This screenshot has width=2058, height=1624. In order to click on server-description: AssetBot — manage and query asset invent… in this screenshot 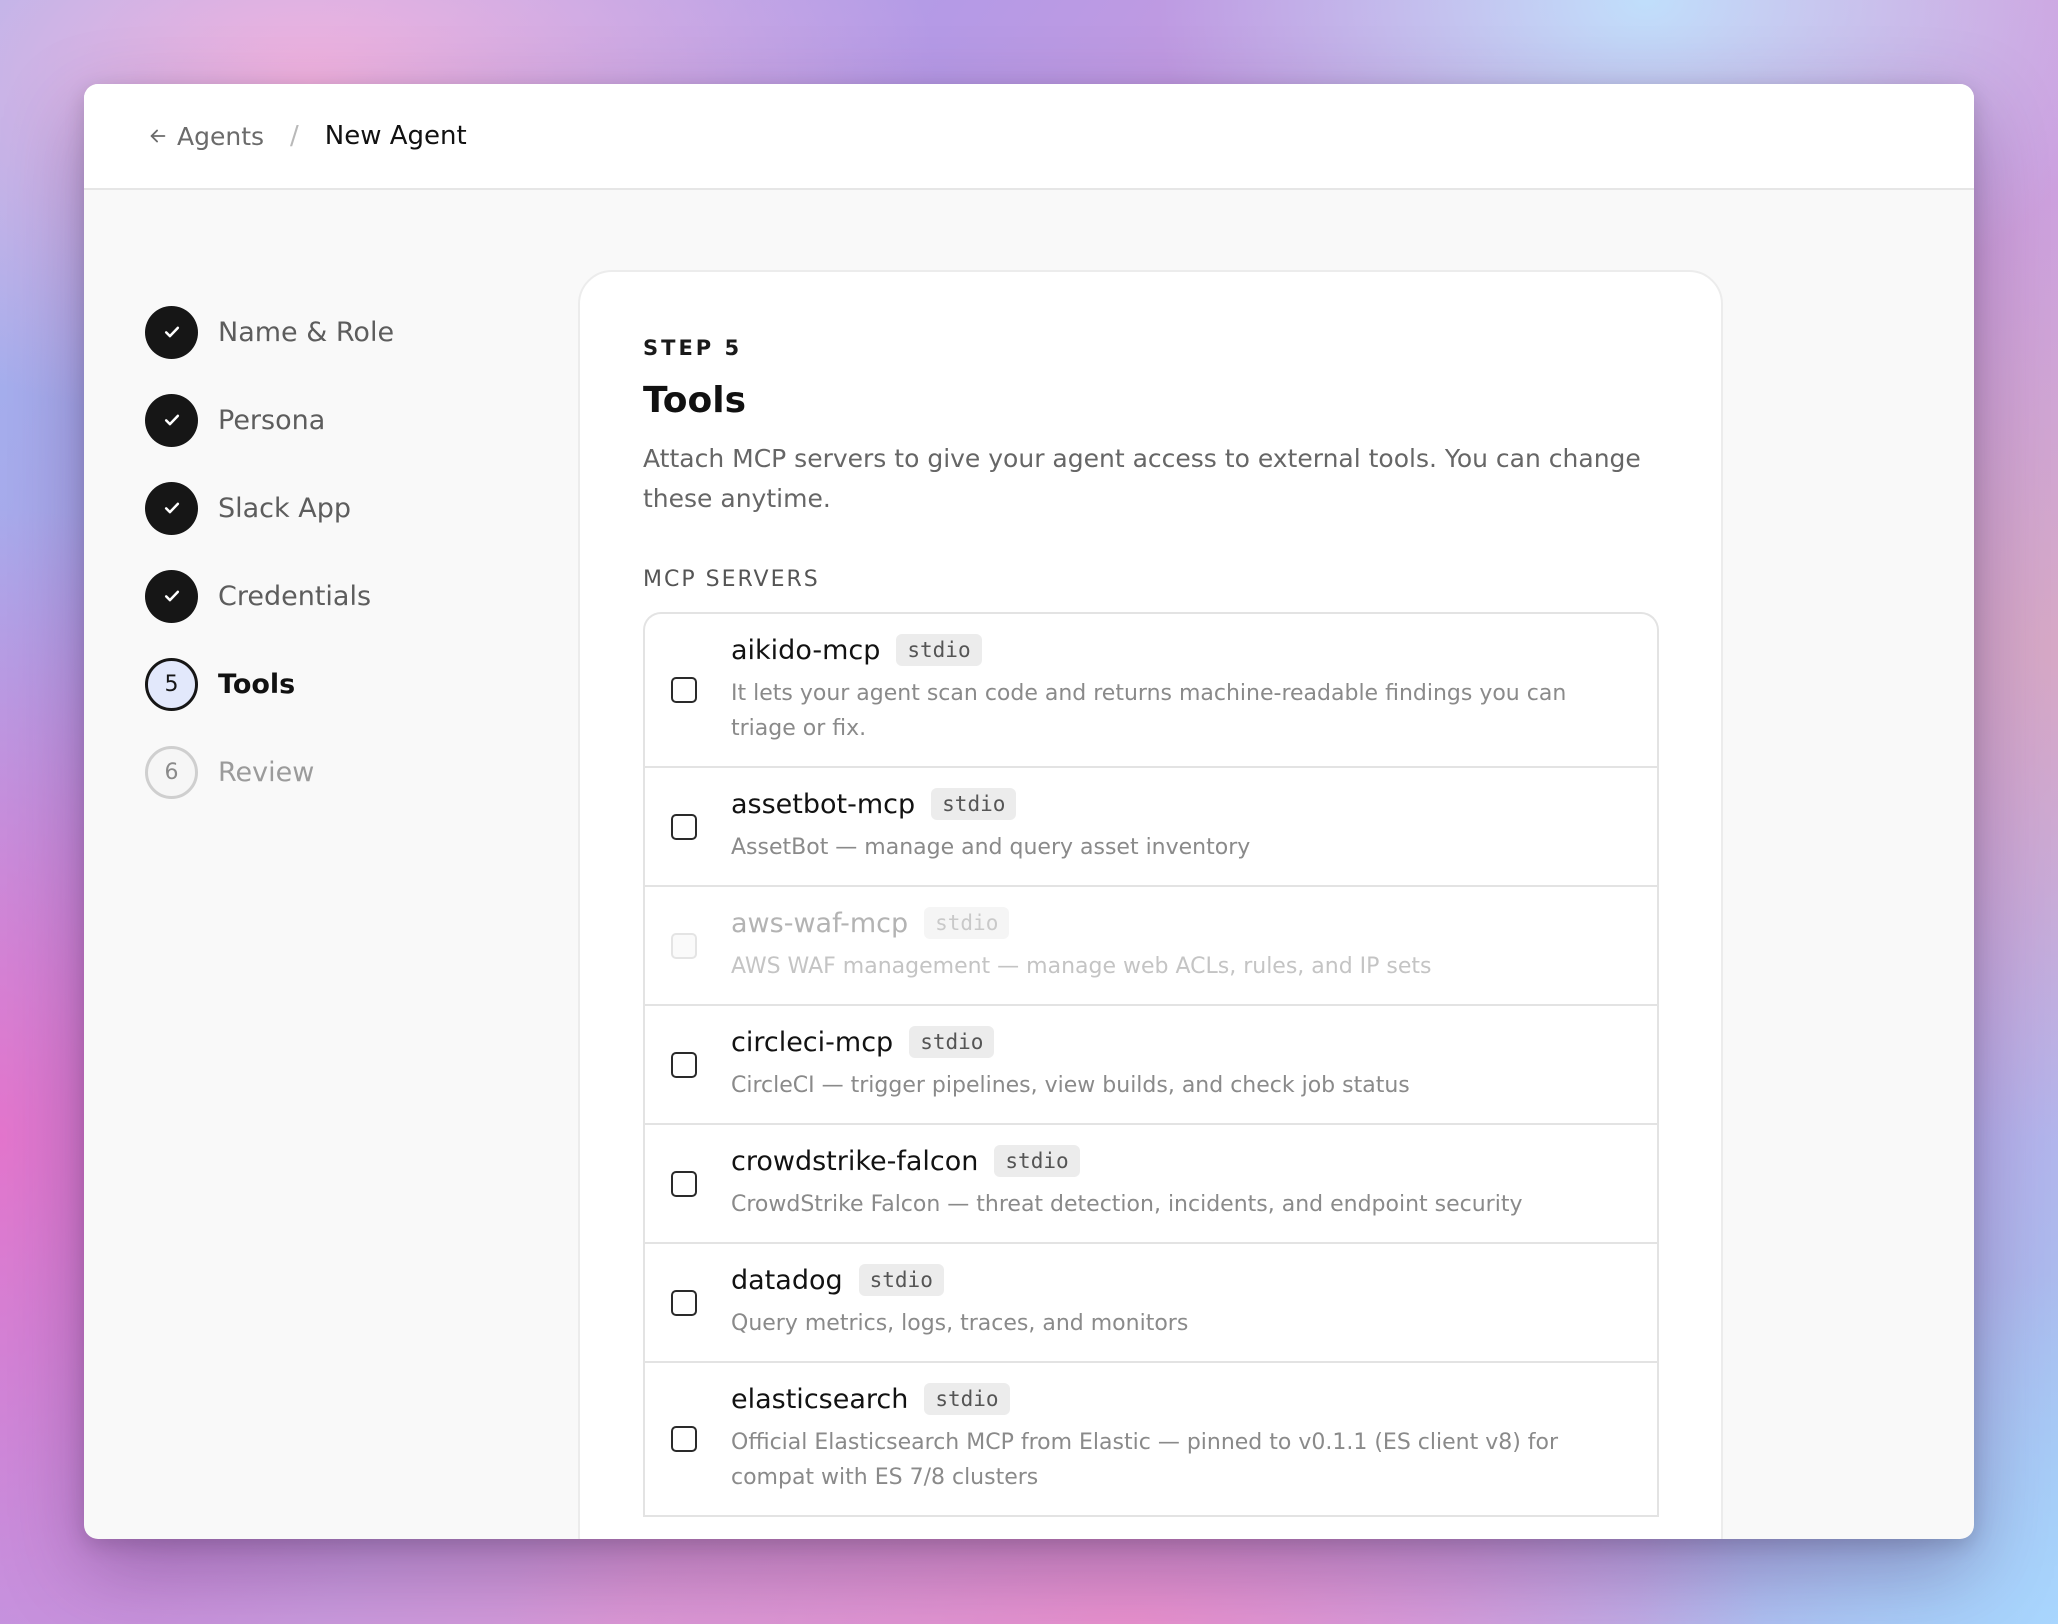, I will do `click(991, 847)`.